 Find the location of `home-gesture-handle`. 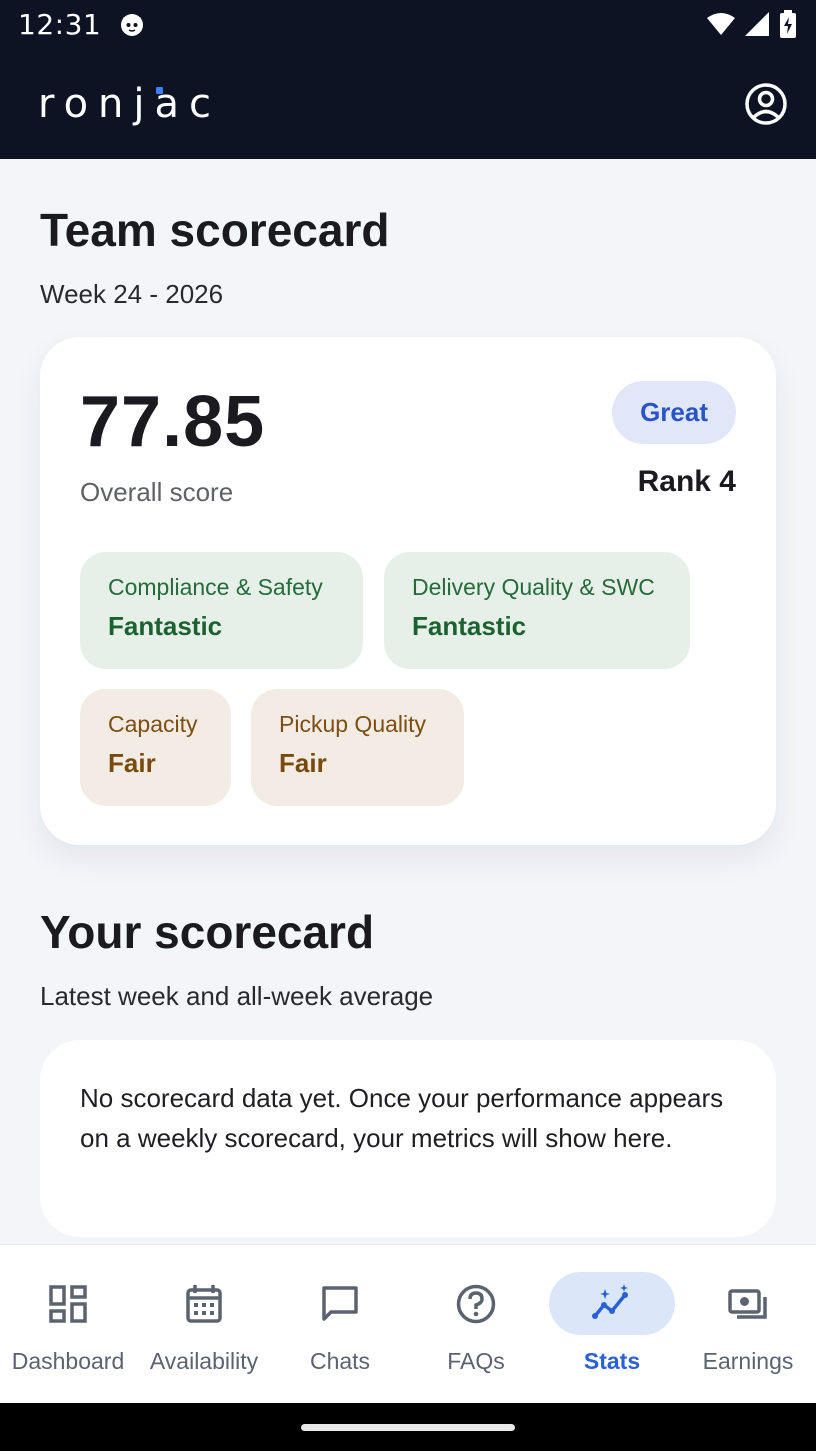

home-gesture-handle is located at coordinates (408, 1427).